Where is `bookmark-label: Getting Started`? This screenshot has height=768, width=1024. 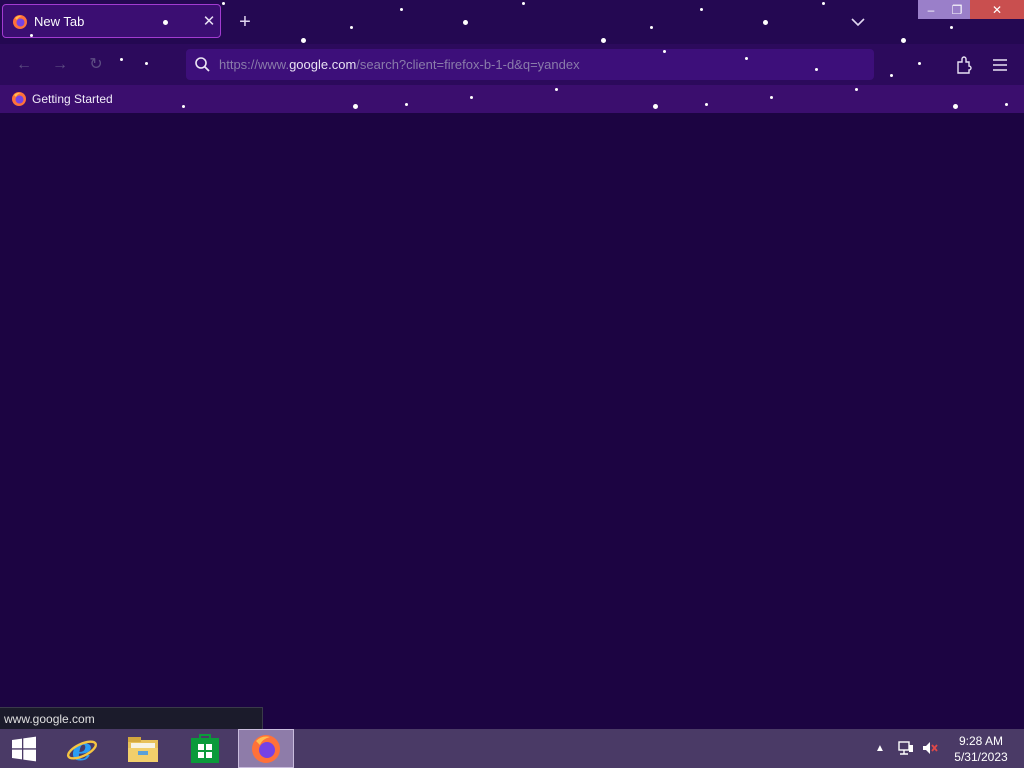 bookmark-label: Getting Started is located at coordinates (72, 99).